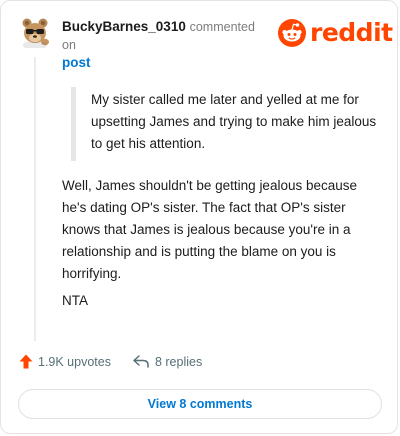 The image size is (400, 436). What do you see at coordinates (73, 124) in the screenshot?
I see `quote-bar` at bounding box center [73, 124].